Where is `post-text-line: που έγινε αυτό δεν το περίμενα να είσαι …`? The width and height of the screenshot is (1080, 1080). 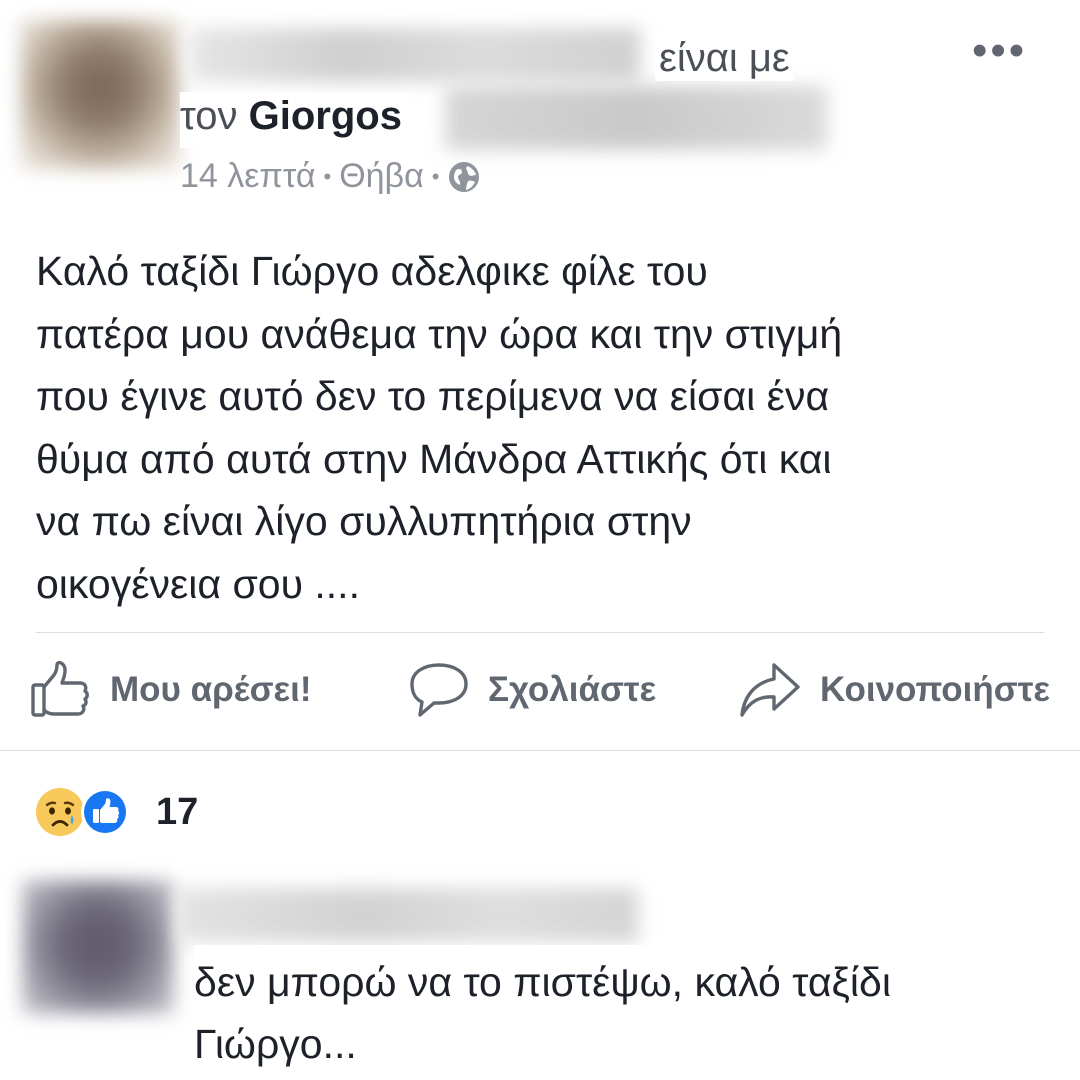
post-text-line: που έγινε αυτό δεν το περίμενα να είσαι … is located at coordinates (433, 396).